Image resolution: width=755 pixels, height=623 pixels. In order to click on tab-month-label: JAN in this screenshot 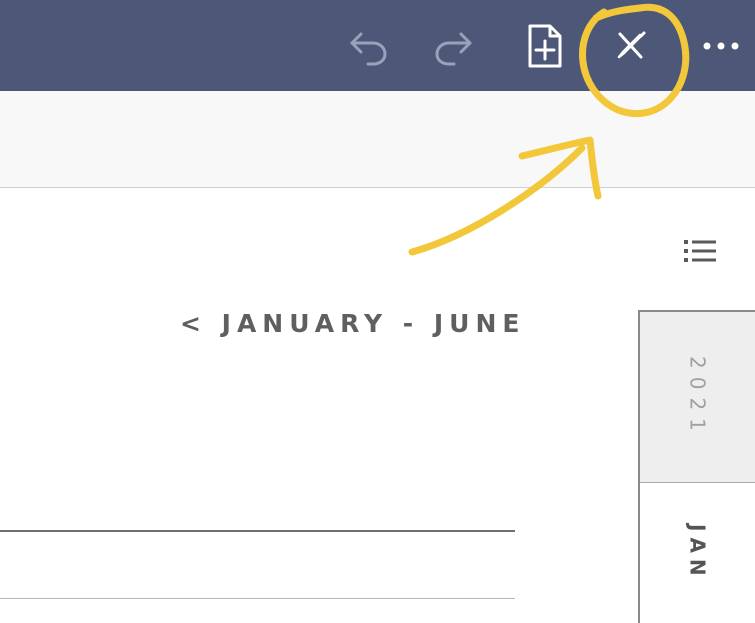, I will do `click(697, 553)`.